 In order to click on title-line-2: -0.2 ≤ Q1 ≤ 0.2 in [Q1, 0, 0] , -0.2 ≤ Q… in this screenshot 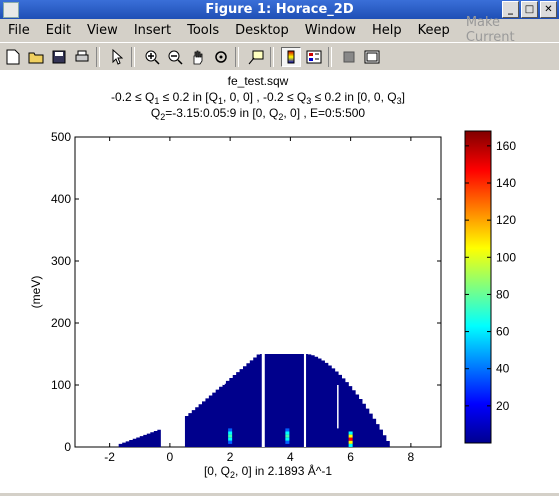, I will do `click(258, 98)`.